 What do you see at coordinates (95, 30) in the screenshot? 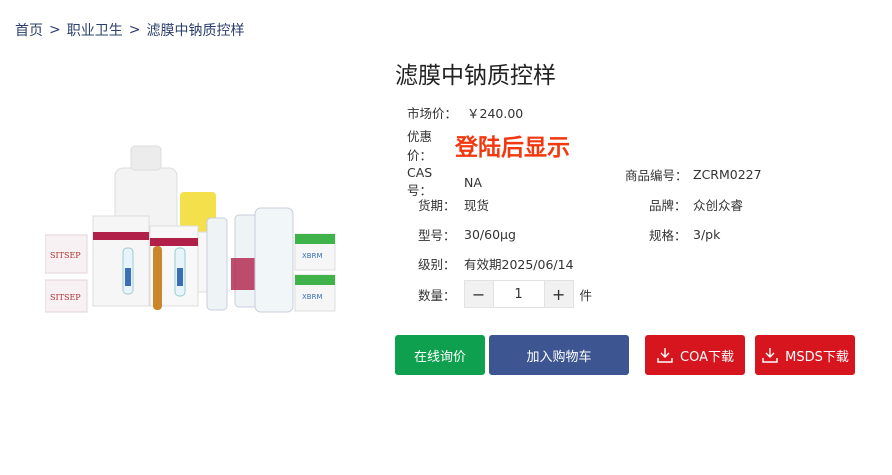
I see `breadcrumb-category: 职业卫生` at bounding box center [95, 30].